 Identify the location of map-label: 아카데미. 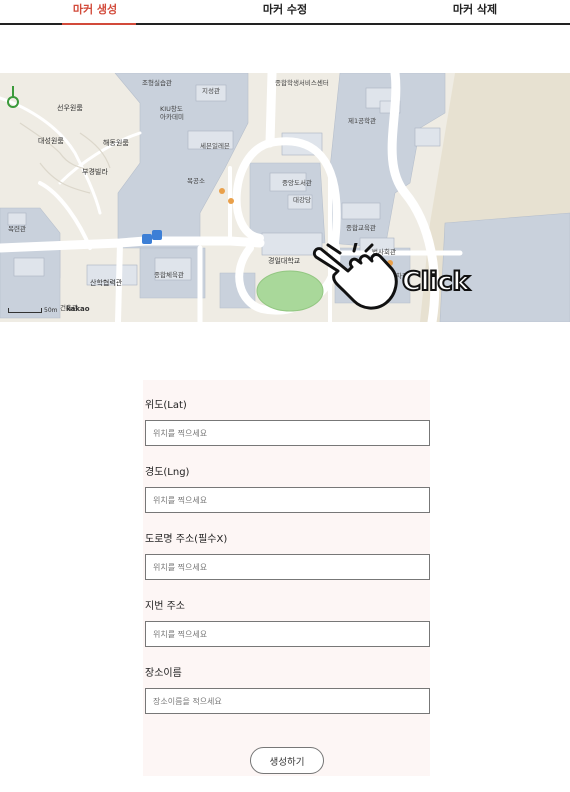
(172, 117).